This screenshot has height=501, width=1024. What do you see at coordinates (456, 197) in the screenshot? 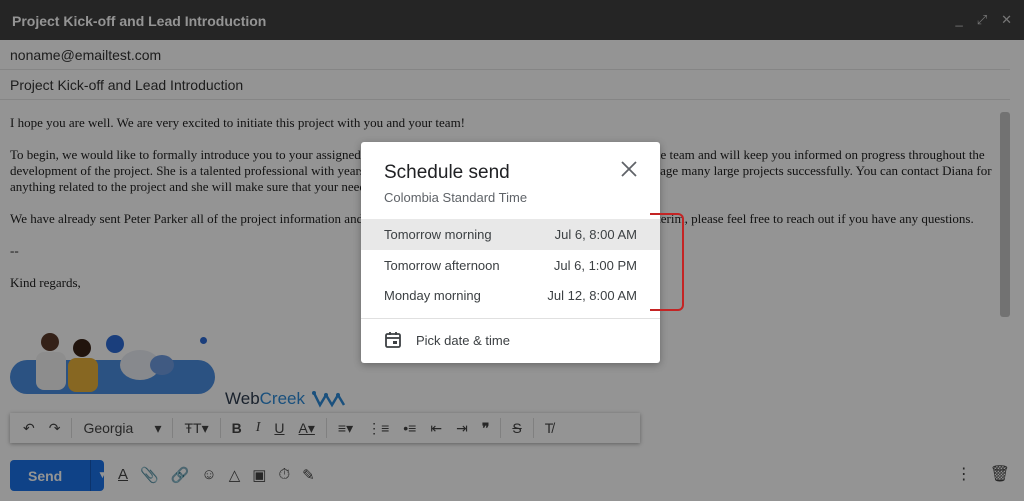
I see `timezone-label: Colombia Standard Time` at bounding box center [456, 197].